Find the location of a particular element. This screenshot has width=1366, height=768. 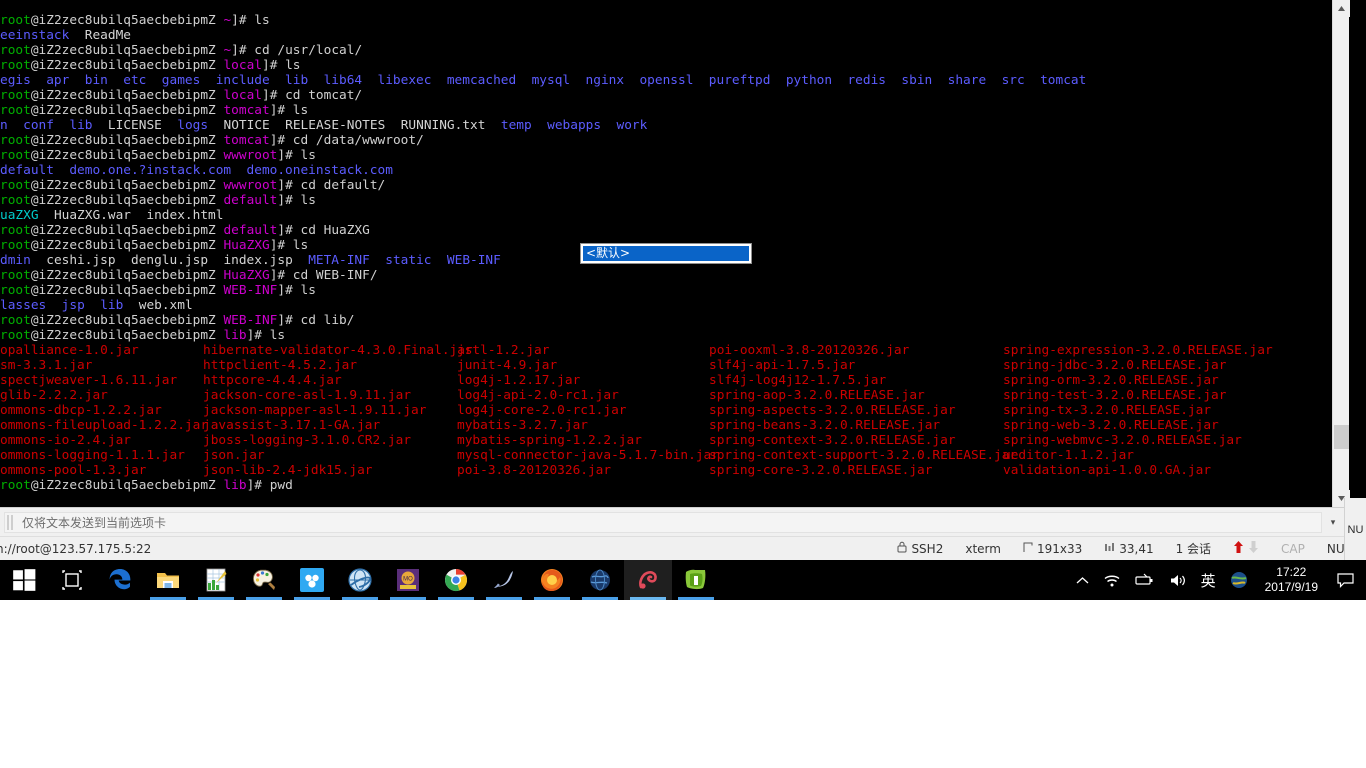

jar-file-name: mybatis-spring-1.2.2.jar is located at coordinates (549, 440).